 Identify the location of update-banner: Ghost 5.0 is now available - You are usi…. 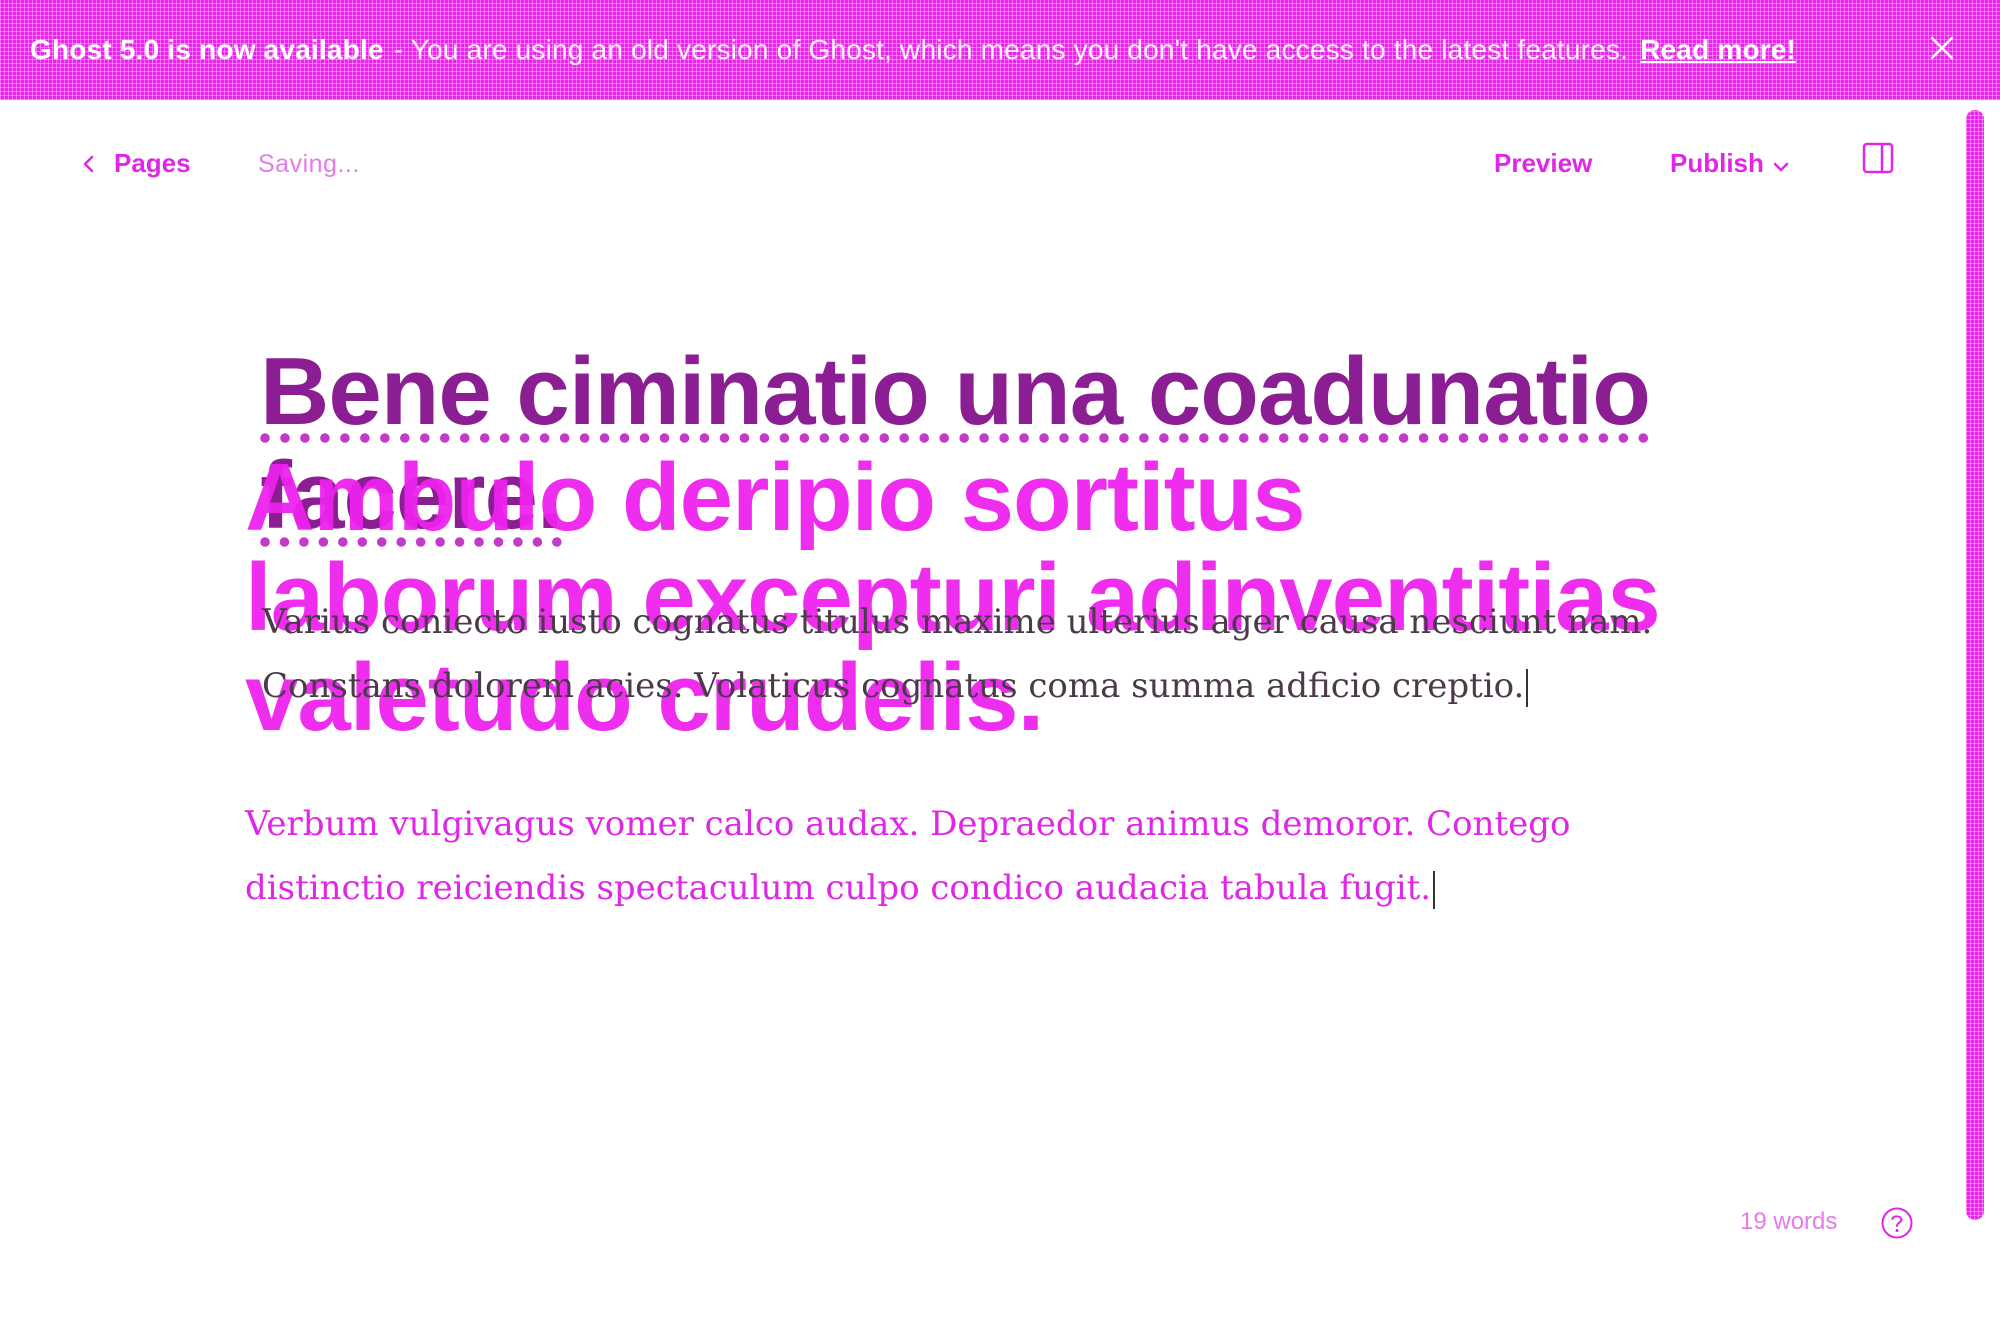
(1000, 50).